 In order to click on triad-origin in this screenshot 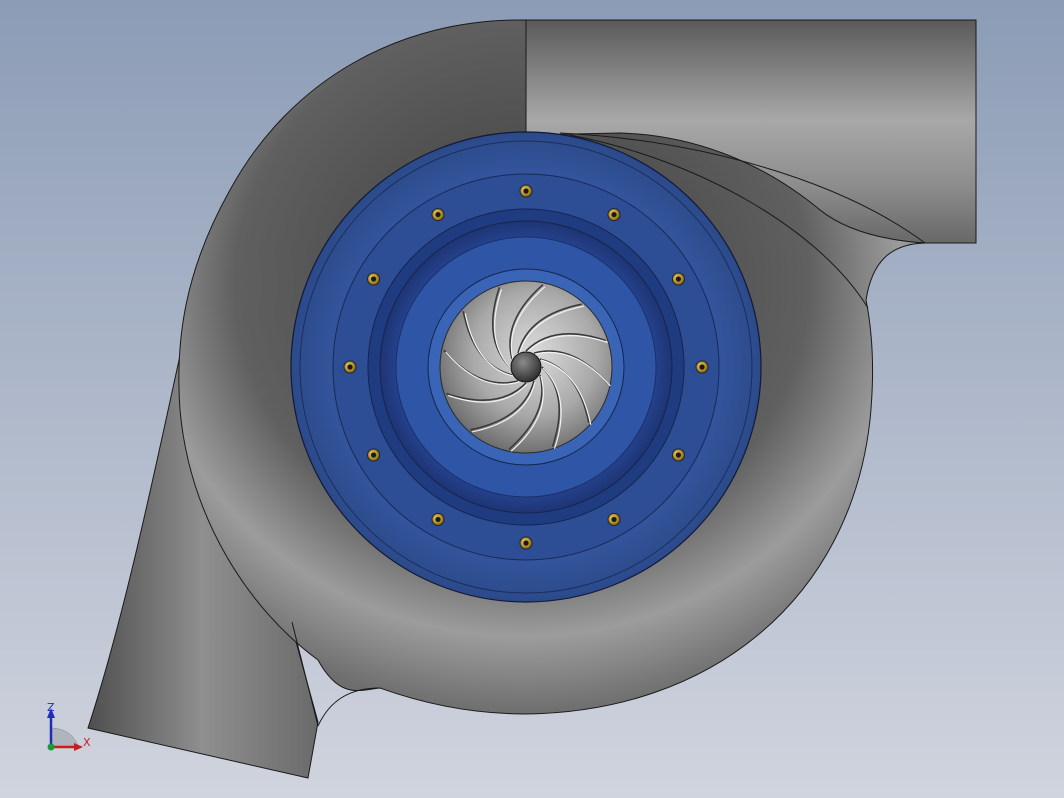, I will do `click(51, 747)`.